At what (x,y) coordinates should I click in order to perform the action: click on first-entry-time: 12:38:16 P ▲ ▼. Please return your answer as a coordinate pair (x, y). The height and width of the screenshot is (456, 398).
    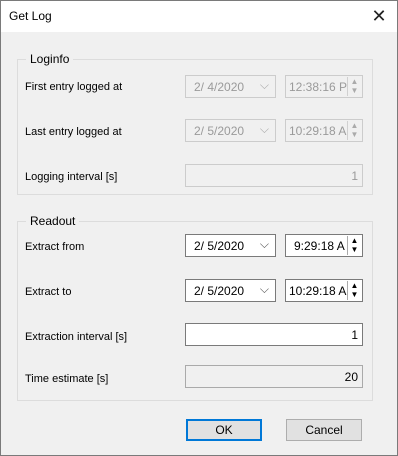
    Looking at the image, I should click on (324, 86).